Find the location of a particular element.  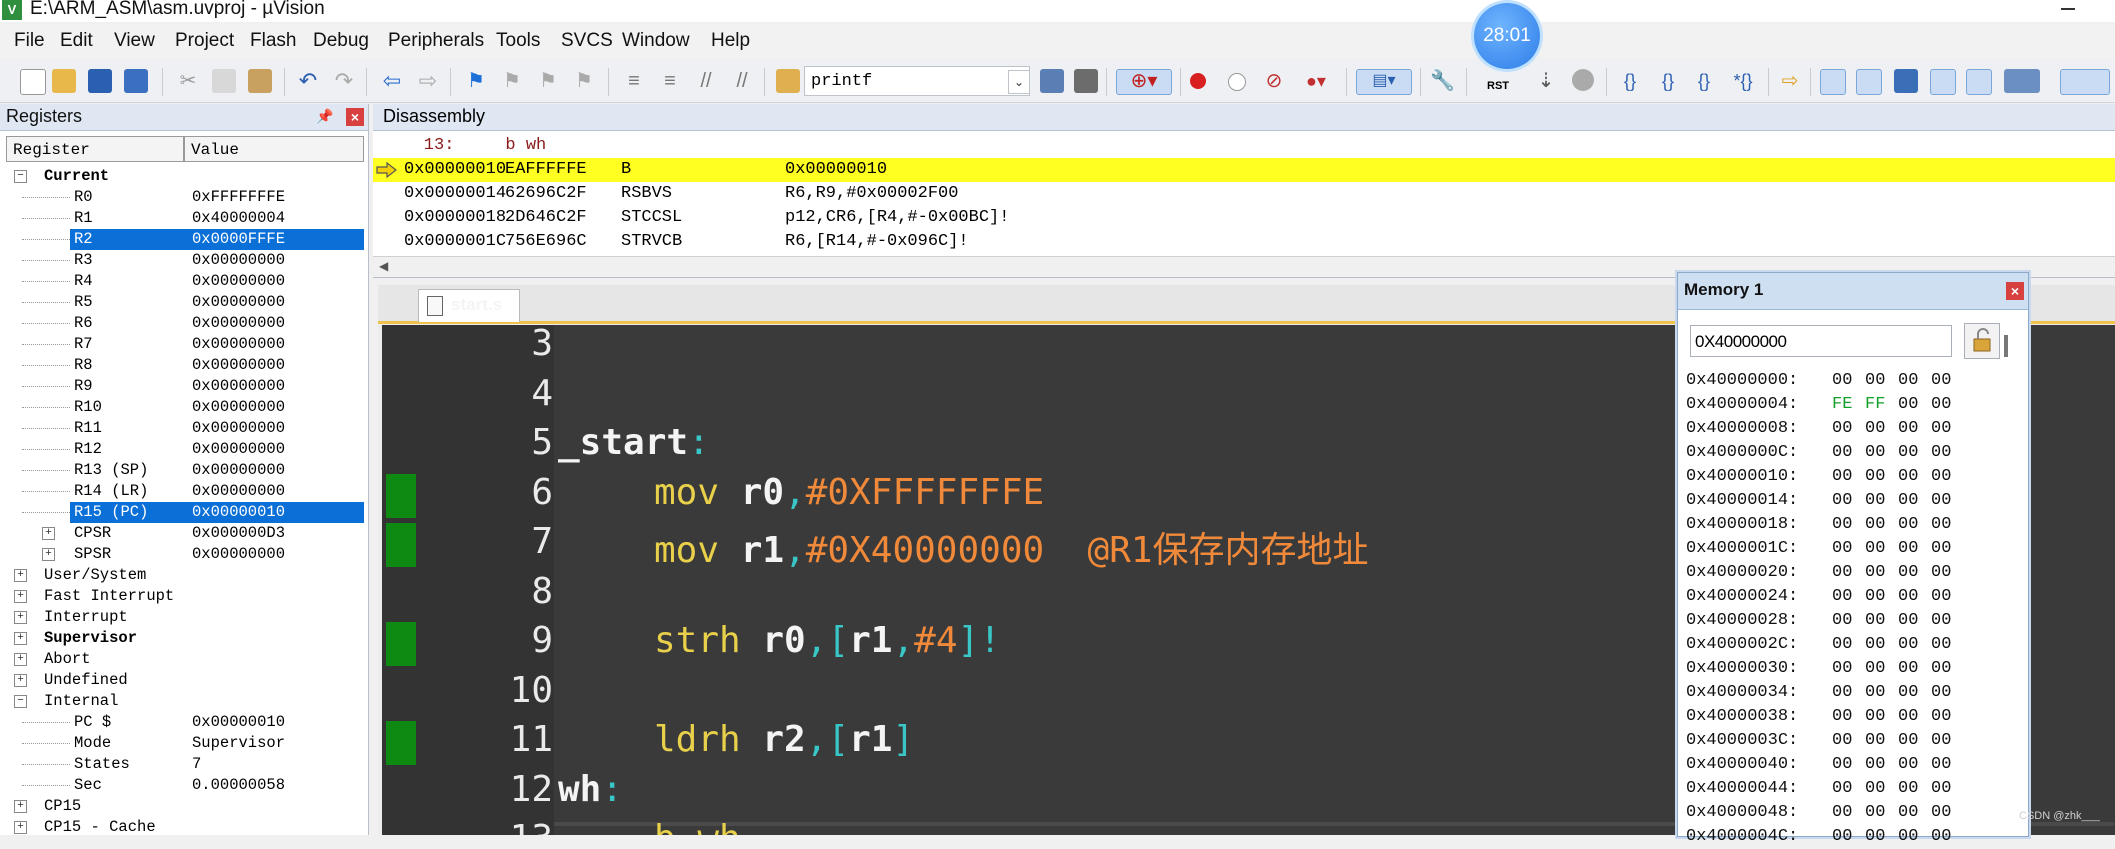

symbols-window-icon is located at coordinates (1906, 81).